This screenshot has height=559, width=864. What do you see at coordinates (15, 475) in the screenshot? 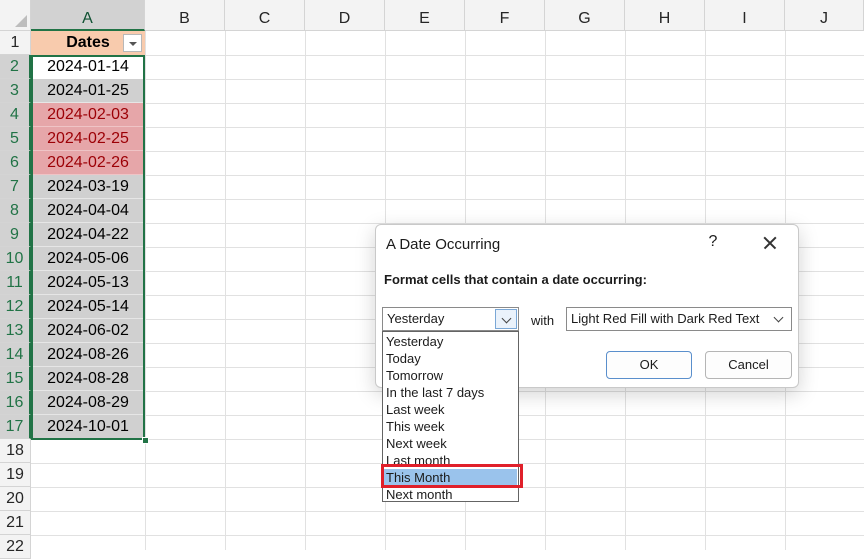
I see `row-header-19: 19` at bounding box center [15, 475].